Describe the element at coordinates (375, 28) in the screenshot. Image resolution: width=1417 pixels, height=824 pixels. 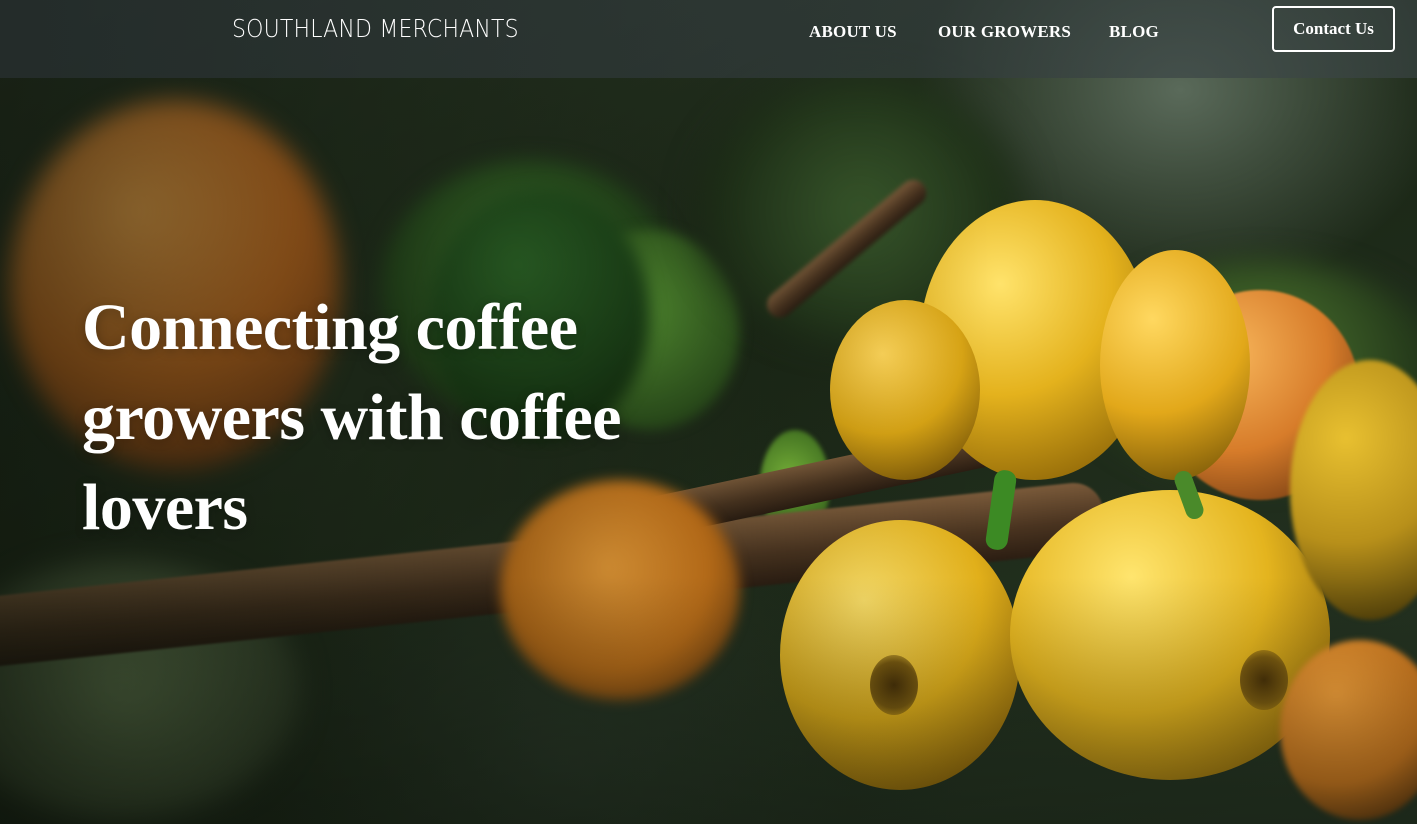
I see `brand-logo: SOUTHLAND MERCHANTS` at that location.